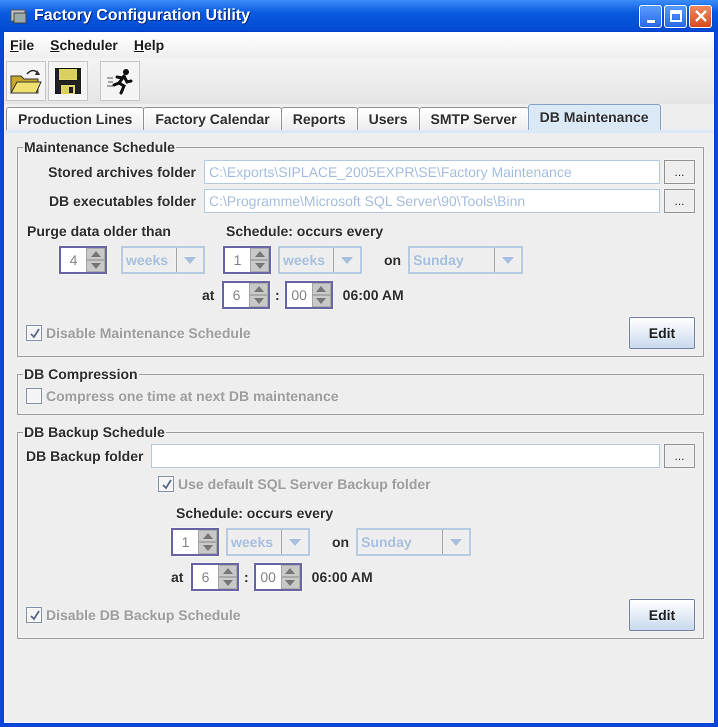 This screenshot has width=718, height=727. Describe the element at coordinates (122, 201) in the screenshot. I see `field-label: DB executables folder` at that location.